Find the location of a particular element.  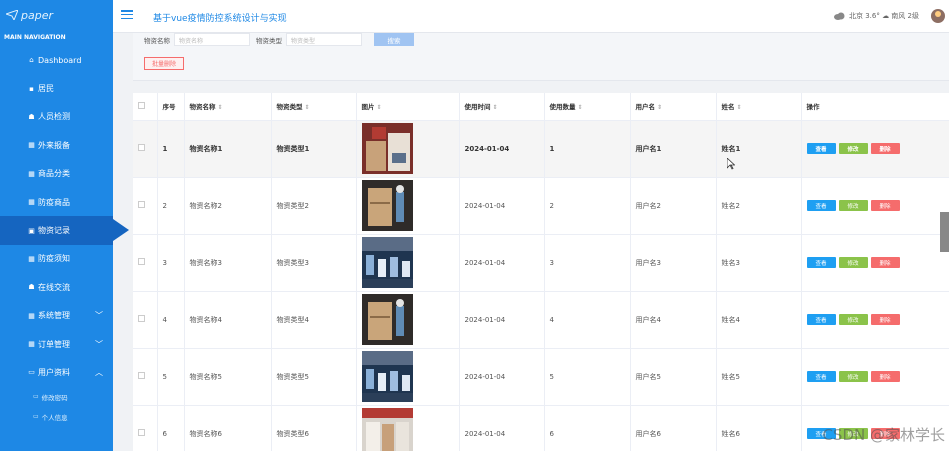

sidebar-item-label: 订单管理 is located at coordinates (54, 344).